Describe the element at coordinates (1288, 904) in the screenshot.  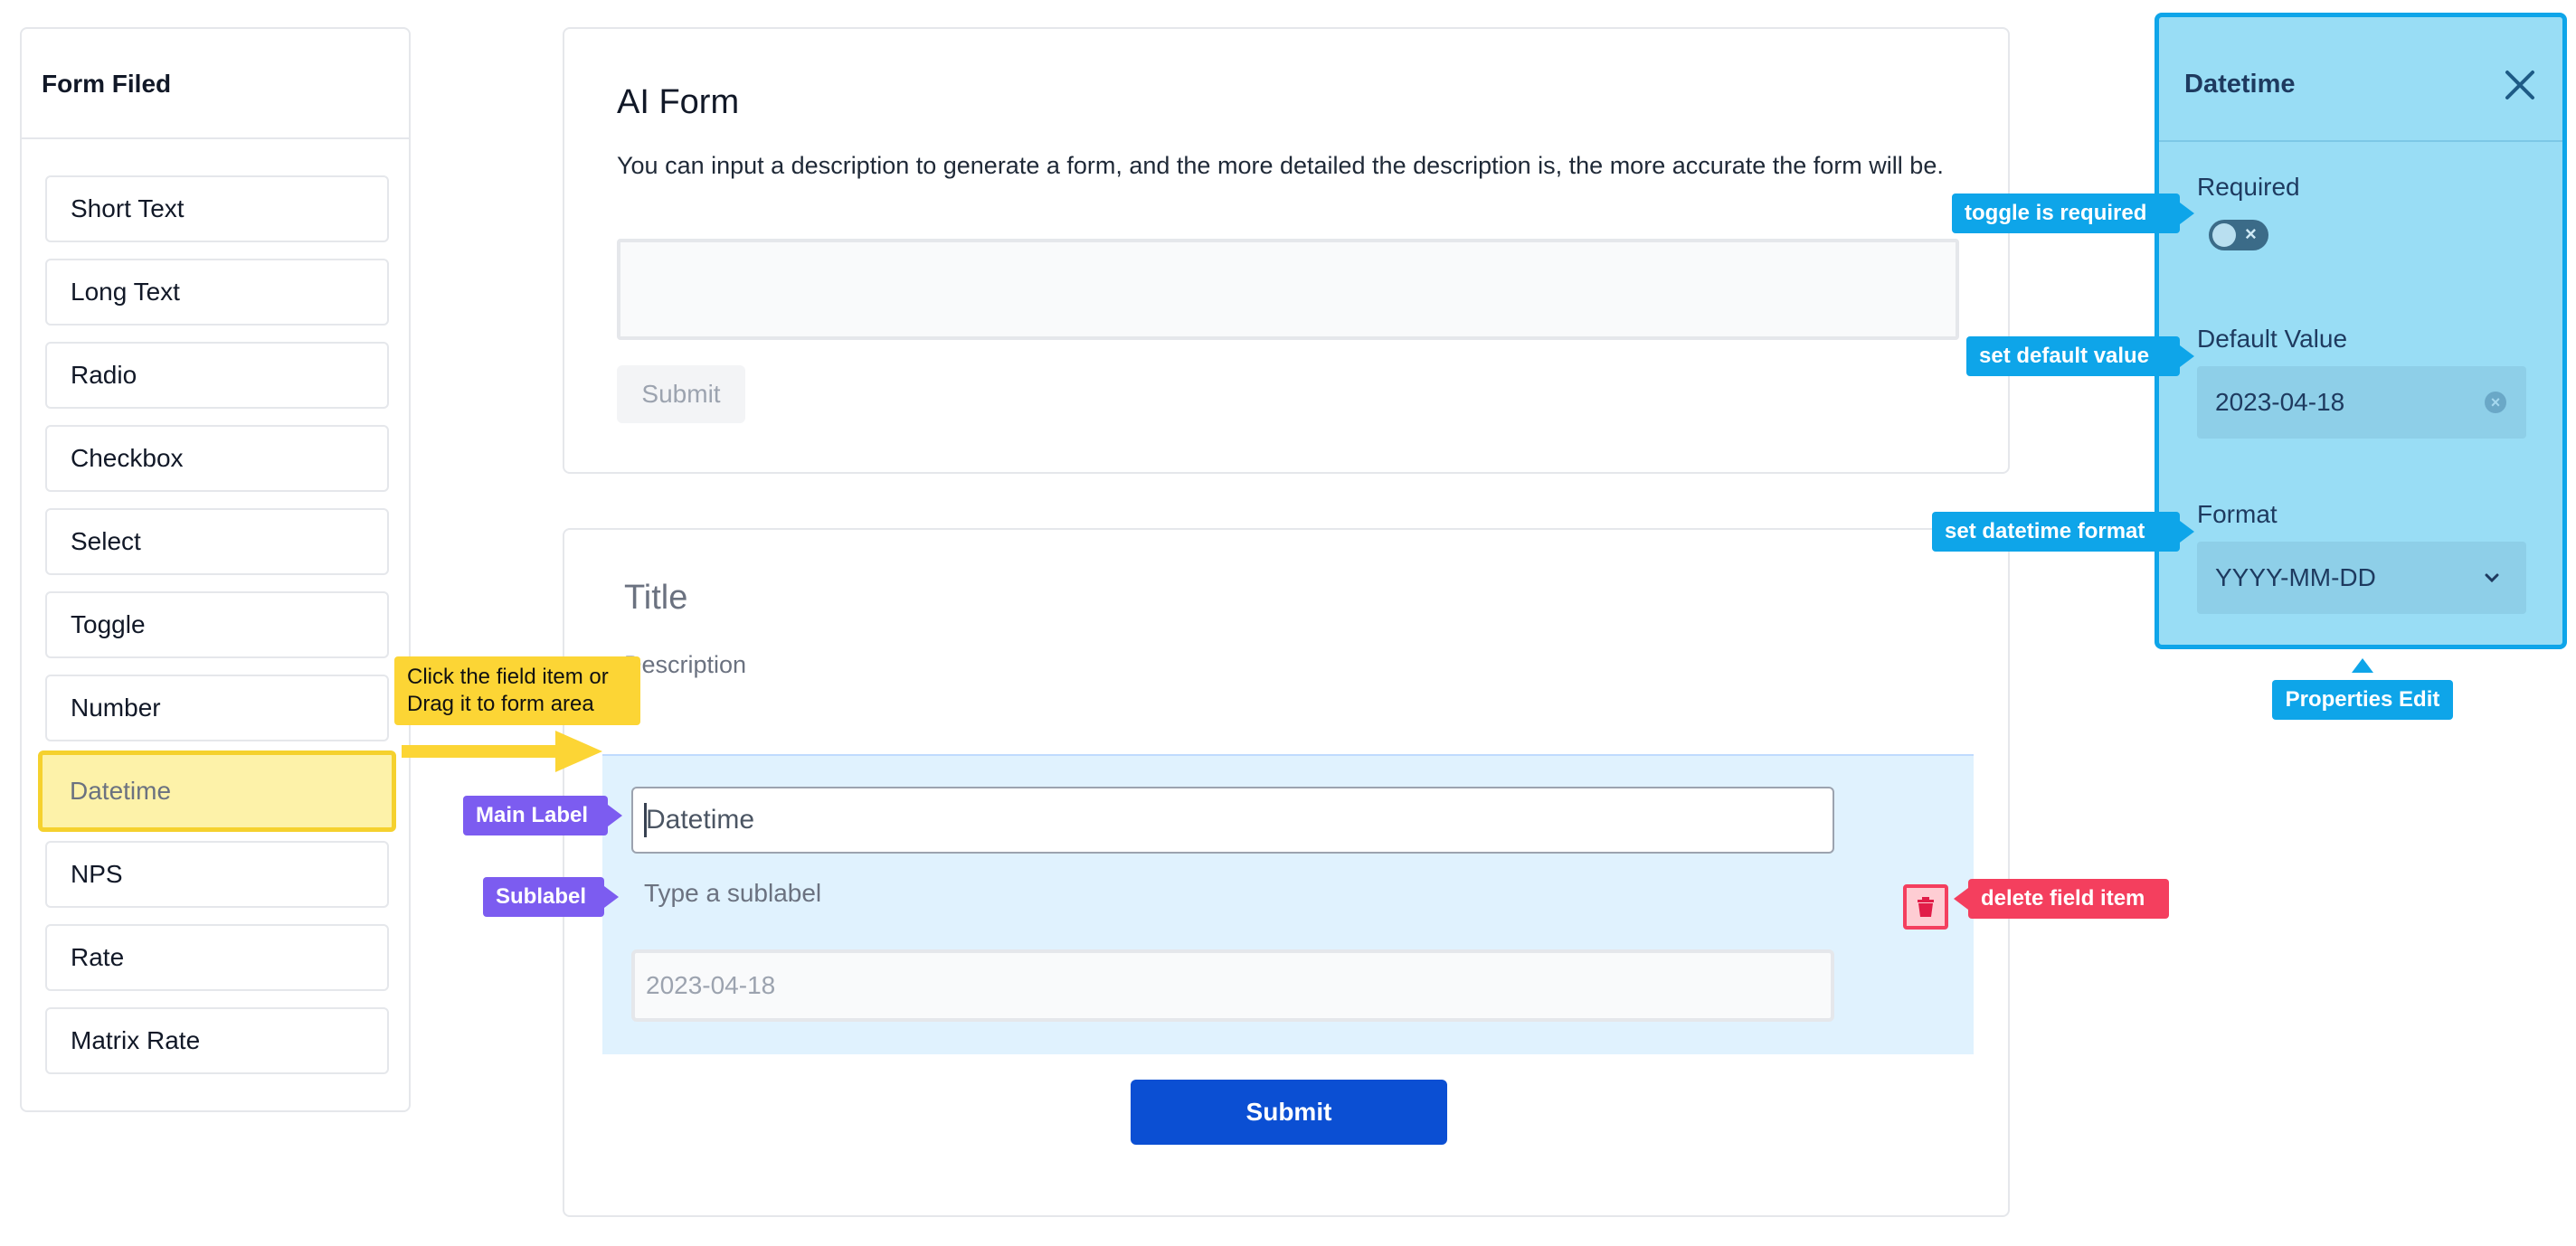
I see `datetime-field-block: Datetime Type a sublabel 2023-04-18` at that location.